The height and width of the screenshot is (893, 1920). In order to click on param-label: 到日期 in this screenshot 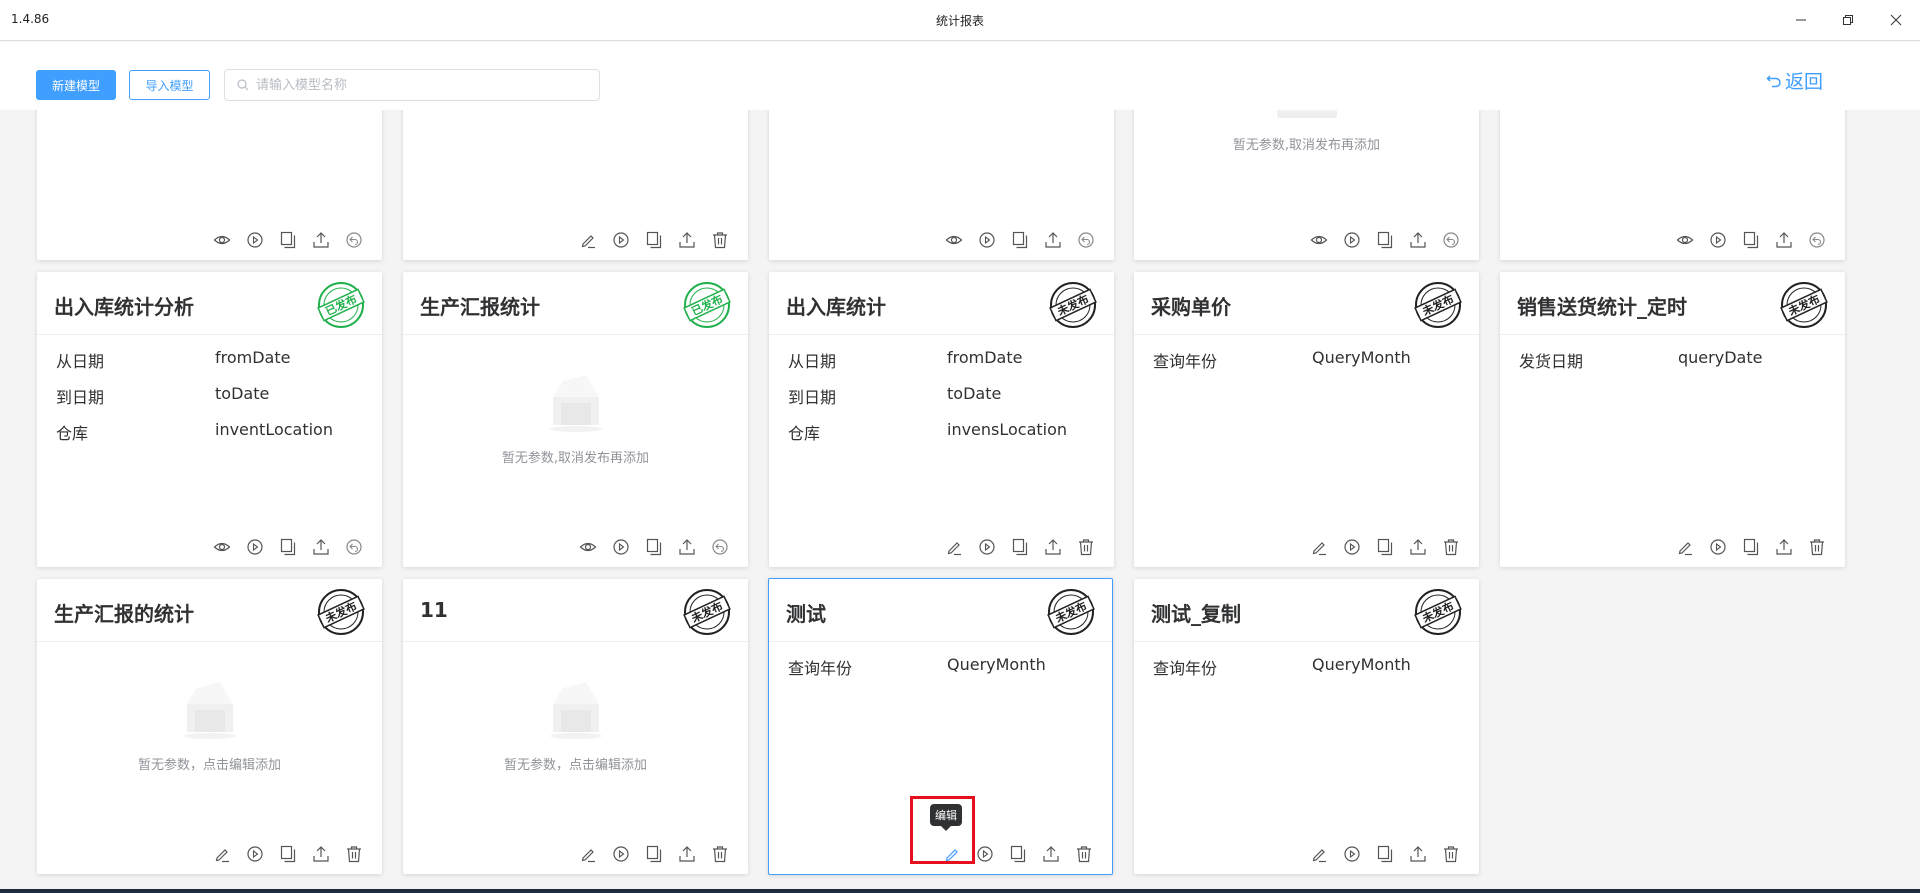, I will do `click(812, 397)`.